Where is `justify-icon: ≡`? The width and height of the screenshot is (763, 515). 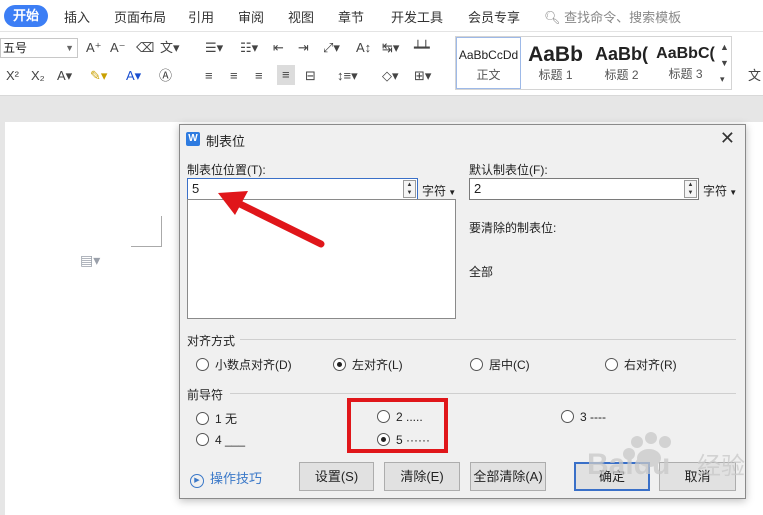
justify-icon: ≡ is located at coordinates (286, 75).